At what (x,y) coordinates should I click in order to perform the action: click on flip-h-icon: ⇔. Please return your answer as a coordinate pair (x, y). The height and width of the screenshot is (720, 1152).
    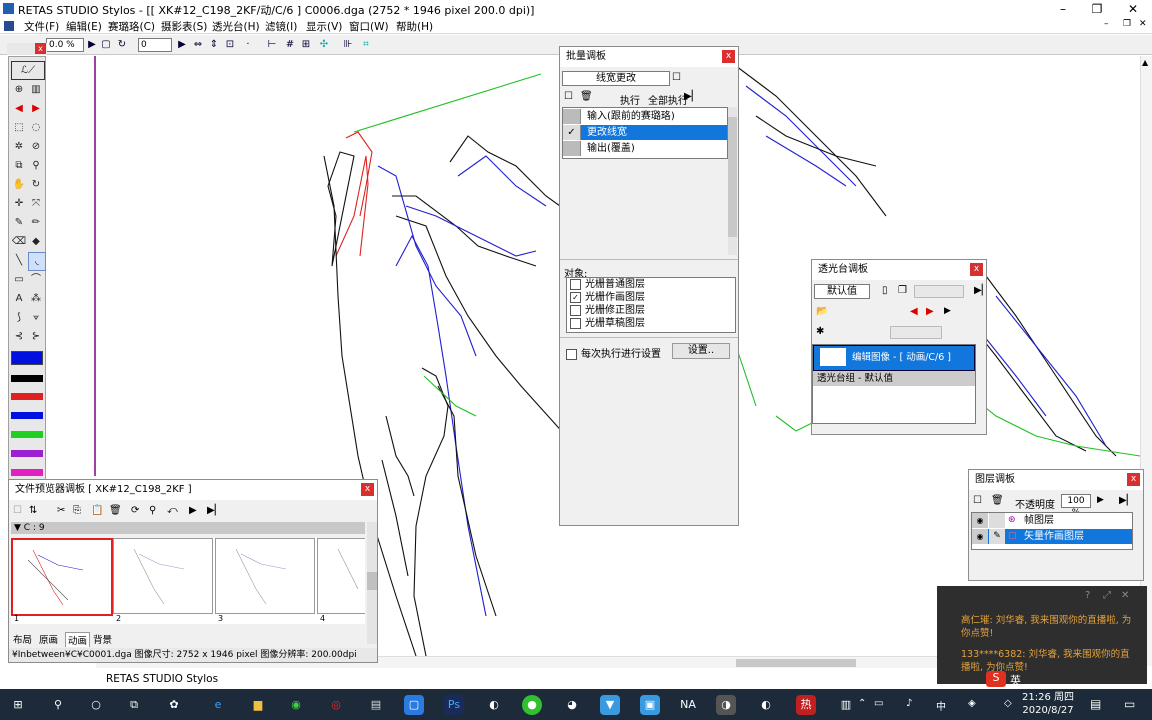
    Looking at the image, I should click on (198, 45).